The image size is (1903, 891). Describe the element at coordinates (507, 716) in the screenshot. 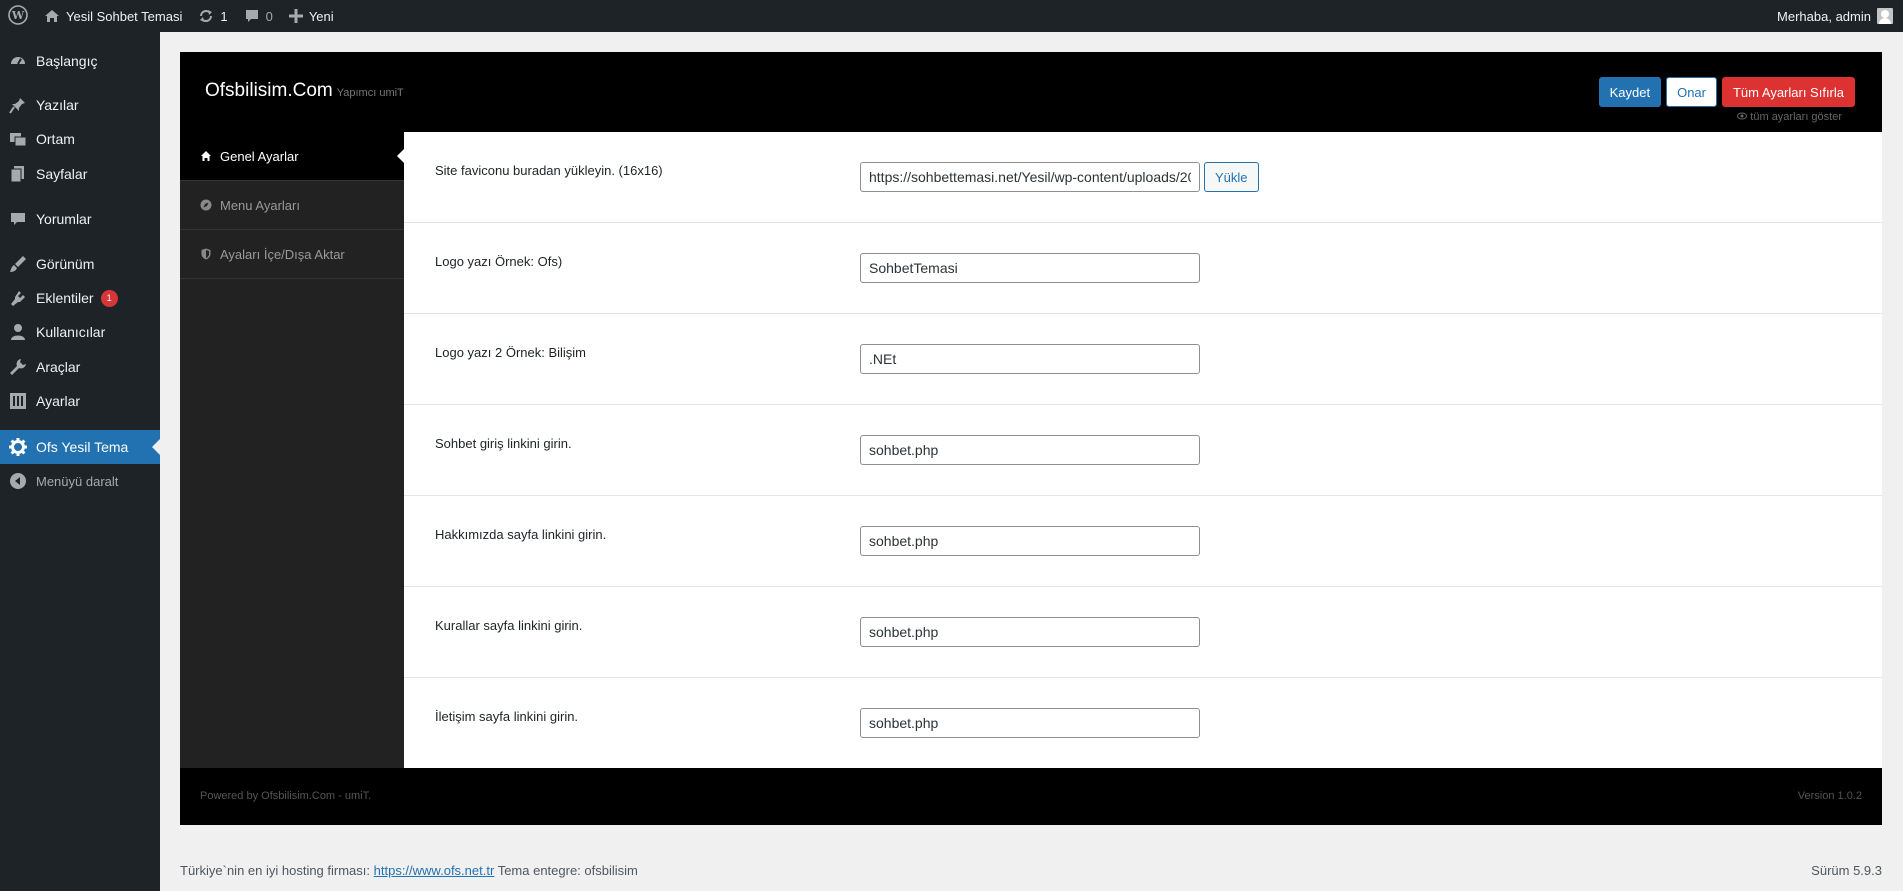

I see `setting-label: İletişim sayfa linkini girin.` at that location.